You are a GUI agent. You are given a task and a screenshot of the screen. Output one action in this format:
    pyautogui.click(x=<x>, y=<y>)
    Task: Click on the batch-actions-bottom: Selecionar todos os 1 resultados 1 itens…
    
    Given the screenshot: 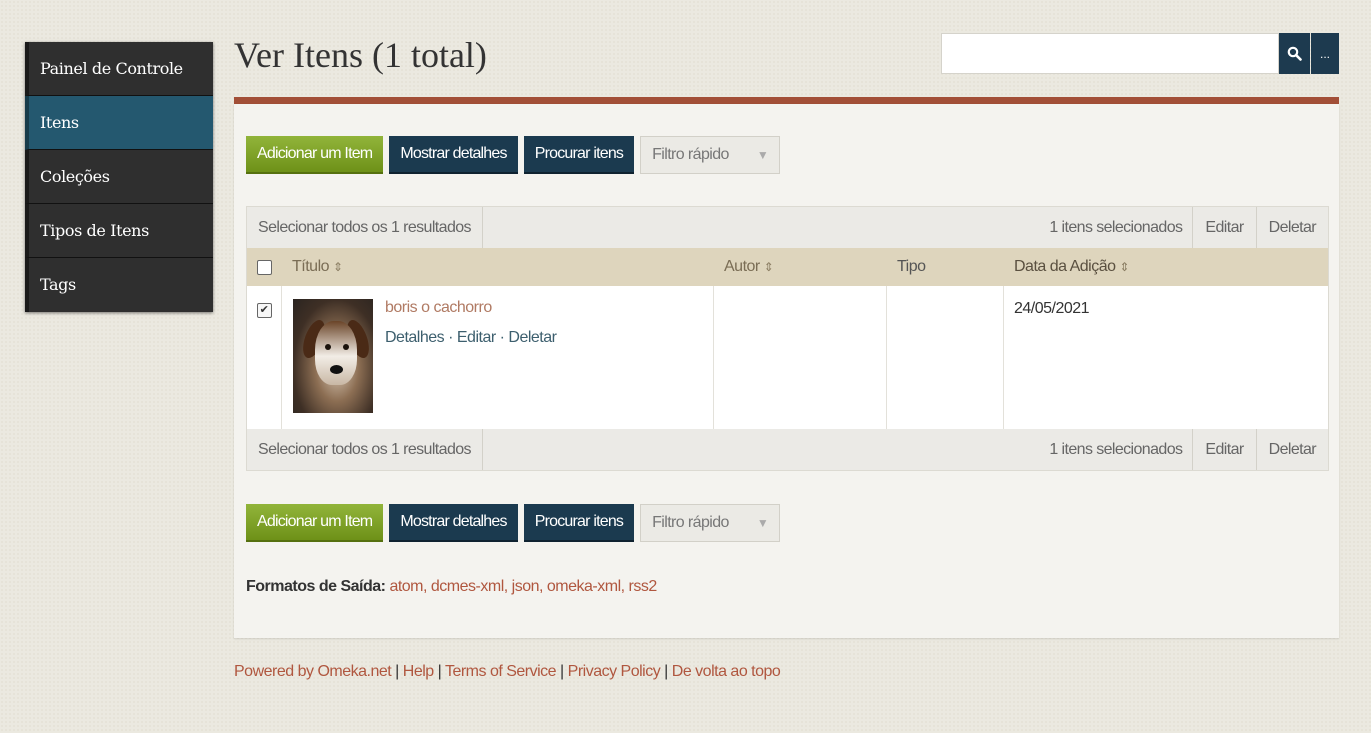 What is the action you would take?
    pyautogui.click(x=787, y=449)
    